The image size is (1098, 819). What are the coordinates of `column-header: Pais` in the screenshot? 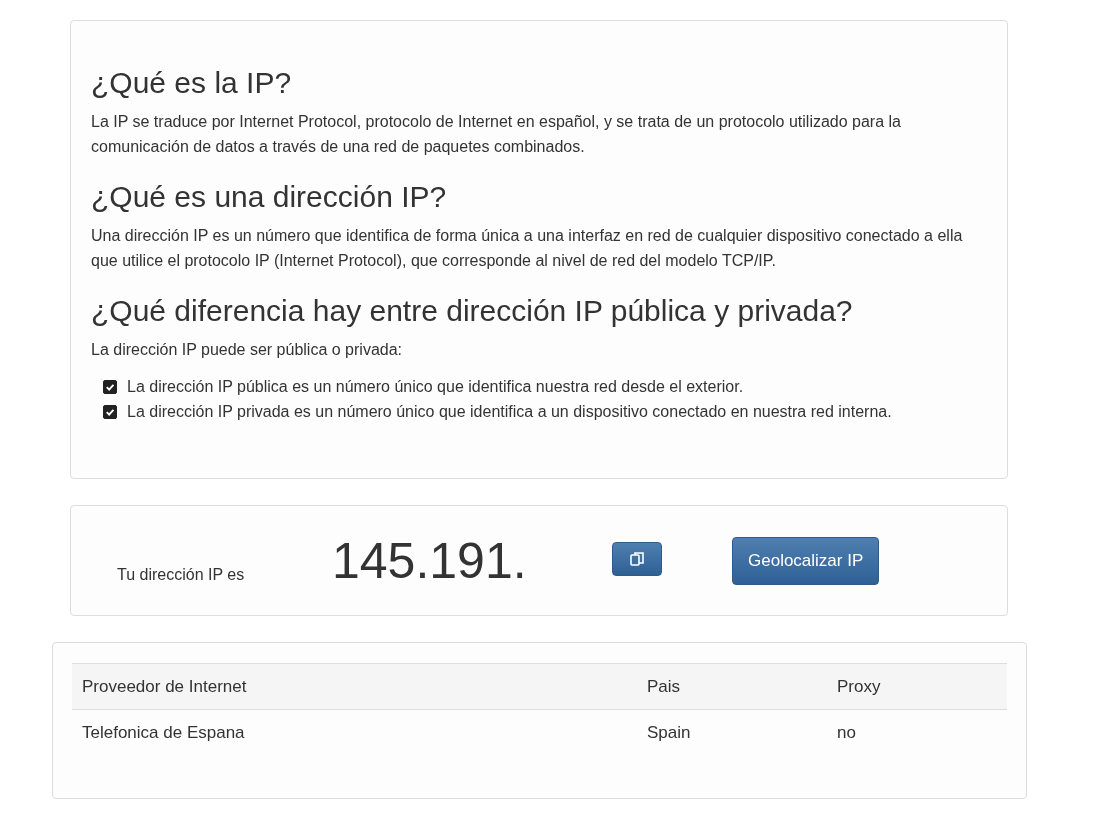 It's located at (732, 686).